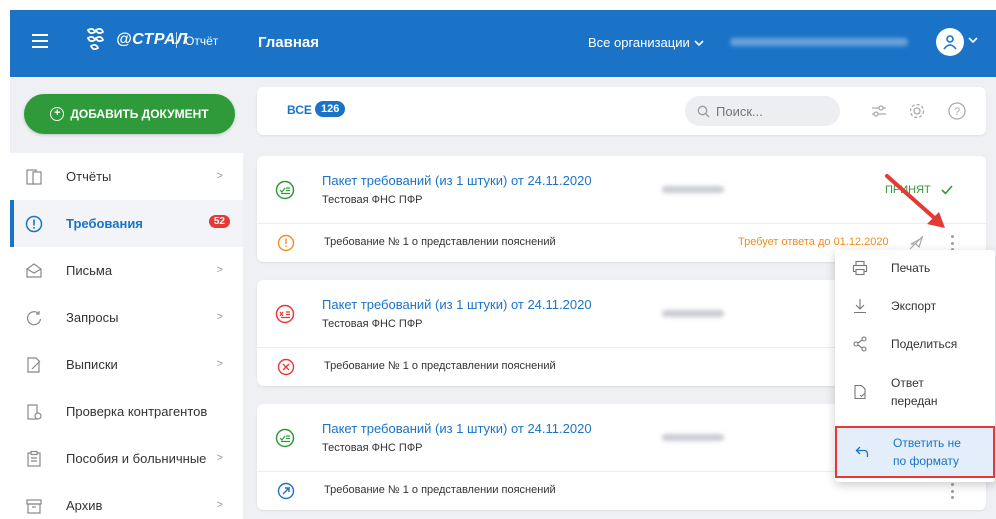 This screenshot has height=519, width=996. I want to click on sidebar-item-benefits: Пособия и больничные >, so click(126, 458).